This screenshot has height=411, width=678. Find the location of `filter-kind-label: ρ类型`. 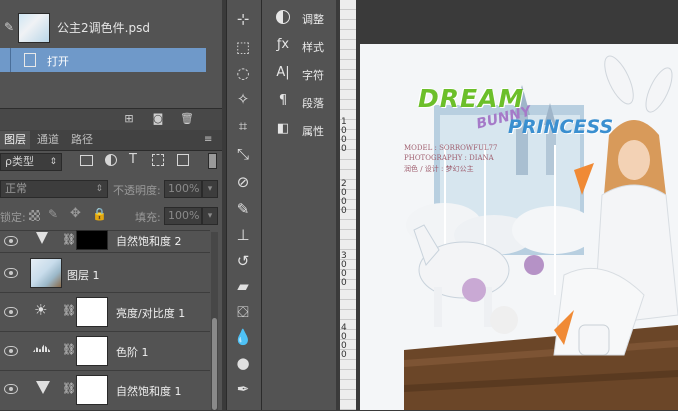

filter-kind-label: ρ类型 is located at coordinates (19, 161).